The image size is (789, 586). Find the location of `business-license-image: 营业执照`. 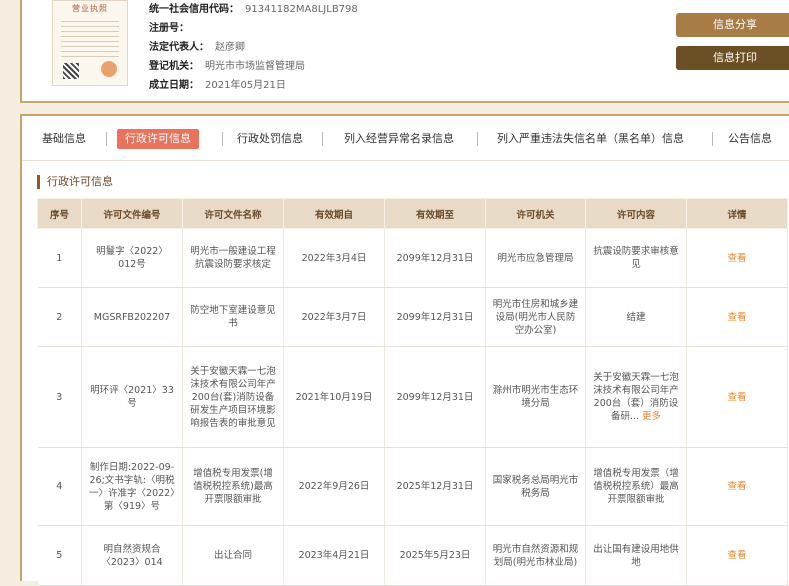

business-license-image: 营业执照 is located at coordinates (90, 43).